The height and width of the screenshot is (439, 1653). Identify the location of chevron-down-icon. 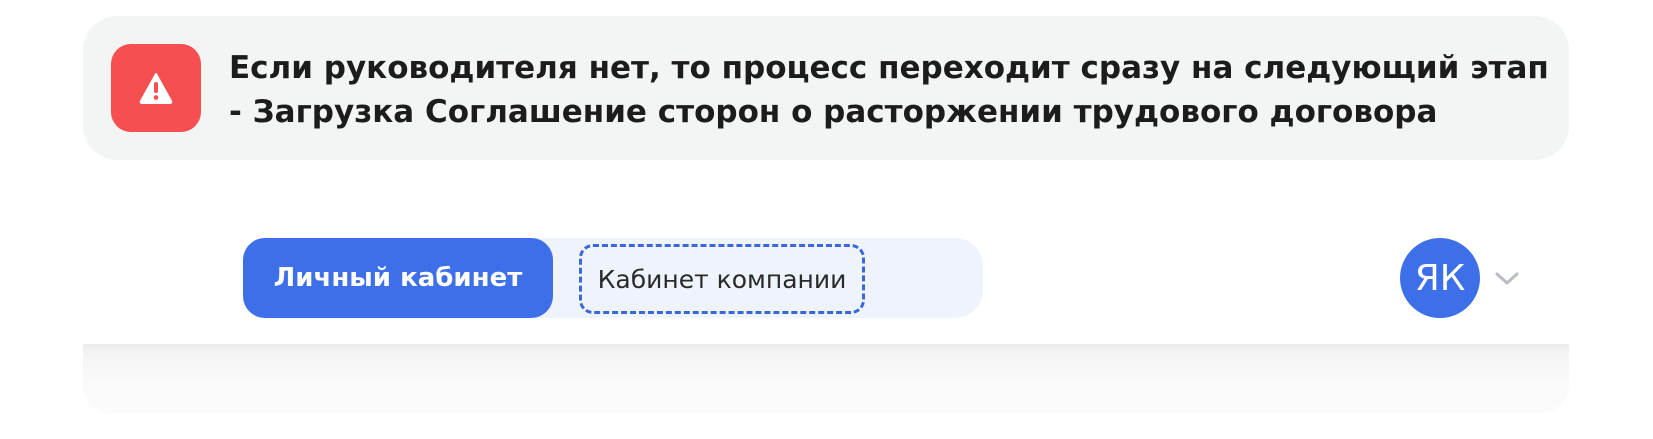
(1507, 278).